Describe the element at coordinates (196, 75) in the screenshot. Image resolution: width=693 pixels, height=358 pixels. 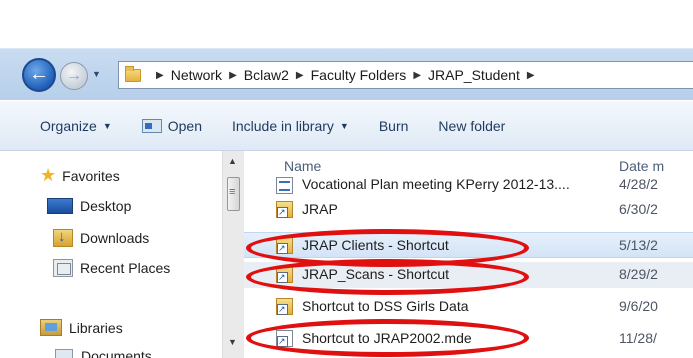
I see `breadcrumb-network: Network` at that location.